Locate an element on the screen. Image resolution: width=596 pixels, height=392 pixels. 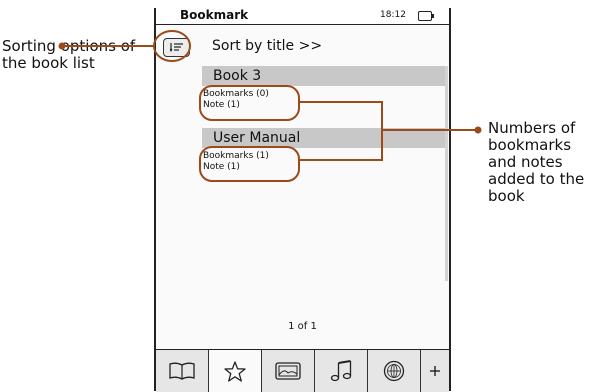
tab-bar is located at coordinates (302, 370).